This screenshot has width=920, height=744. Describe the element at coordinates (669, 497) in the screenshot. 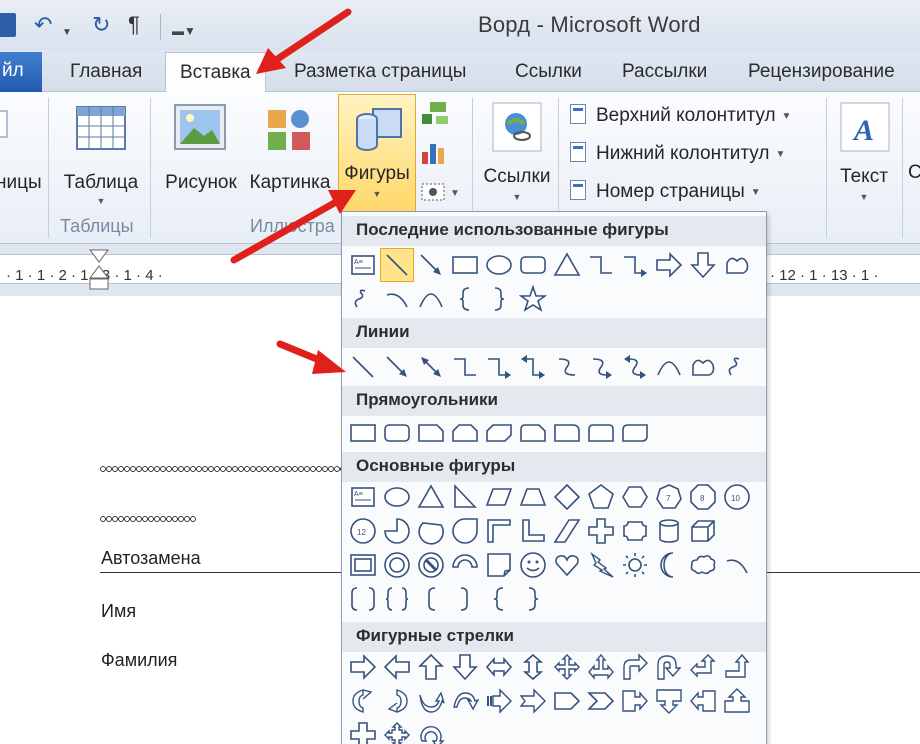

I see `heptagon-shape: 7` at that location.